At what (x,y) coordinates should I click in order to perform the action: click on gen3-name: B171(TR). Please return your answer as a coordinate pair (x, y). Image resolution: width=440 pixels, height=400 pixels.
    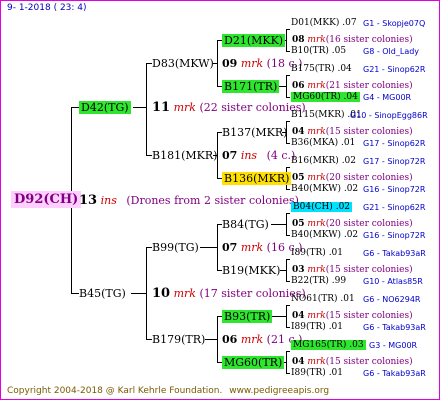
    Looking at the image, I should click on (251, 86).